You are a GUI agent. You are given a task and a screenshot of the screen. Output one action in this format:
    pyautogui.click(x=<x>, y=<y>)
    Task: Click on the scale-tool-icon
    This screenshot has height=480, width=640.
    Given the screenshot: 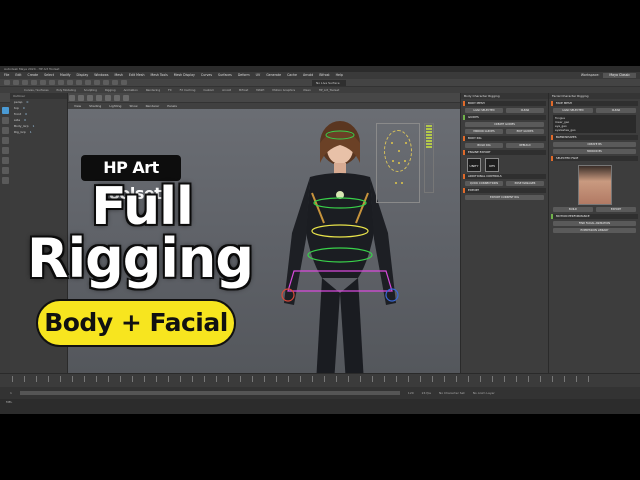 What is the action you would take?
    pyautogui.click(x=5, y=160)
    